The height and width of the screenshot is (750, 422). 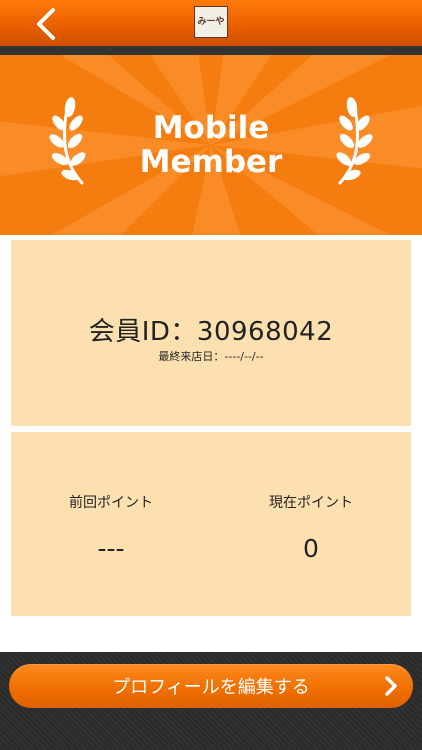 What do you see at coordinates (311, 527) in the screenshot?
I see `current-points: 現在ポイント 0` at bounding box center [311, 527].